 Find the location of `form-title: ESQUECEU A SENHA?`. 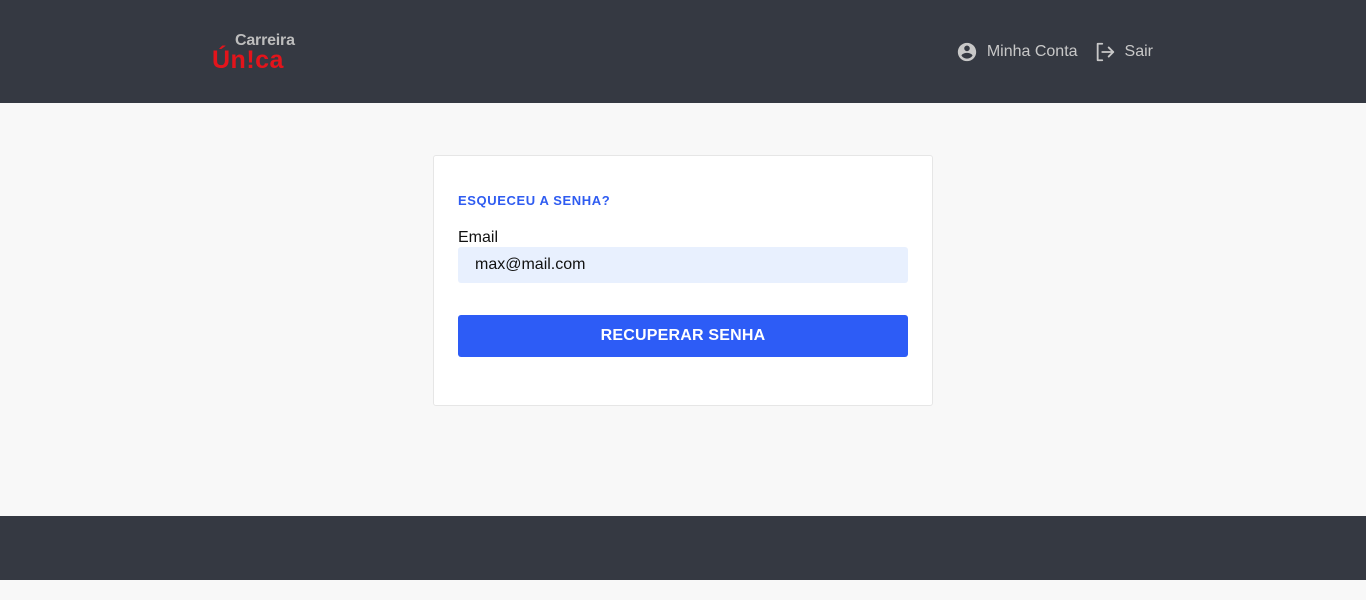

form-title: ESQUECEU A SENHA? is located at coordinates (534, 200).